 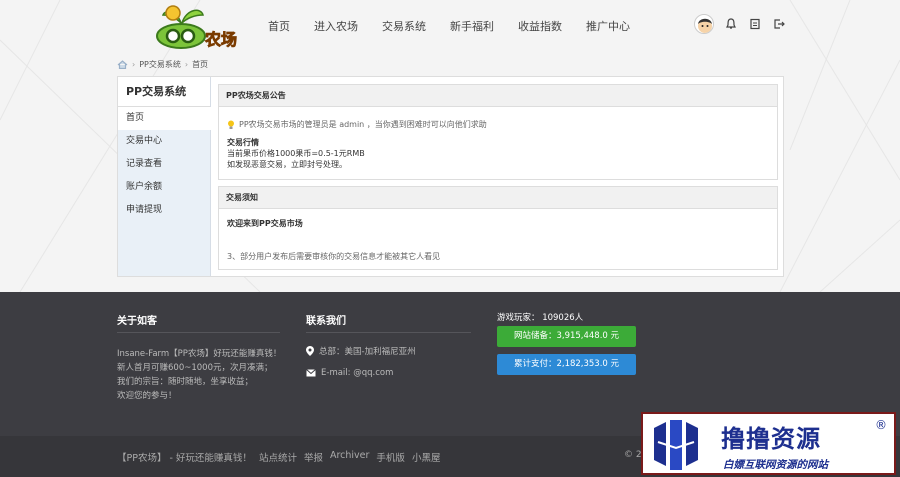 What do you see at coordinates (243, 142) in the screenshot?
I see `rules-title: 交易行情` at bounding box center [243, 142].